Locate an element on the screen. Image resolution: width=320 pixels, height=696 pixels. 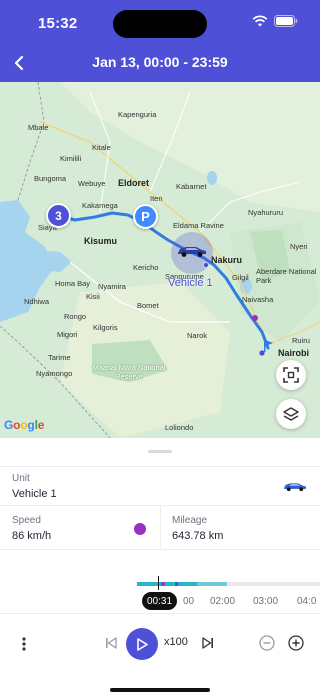
status-time: 15:32 is located at coordinates (58, 23).